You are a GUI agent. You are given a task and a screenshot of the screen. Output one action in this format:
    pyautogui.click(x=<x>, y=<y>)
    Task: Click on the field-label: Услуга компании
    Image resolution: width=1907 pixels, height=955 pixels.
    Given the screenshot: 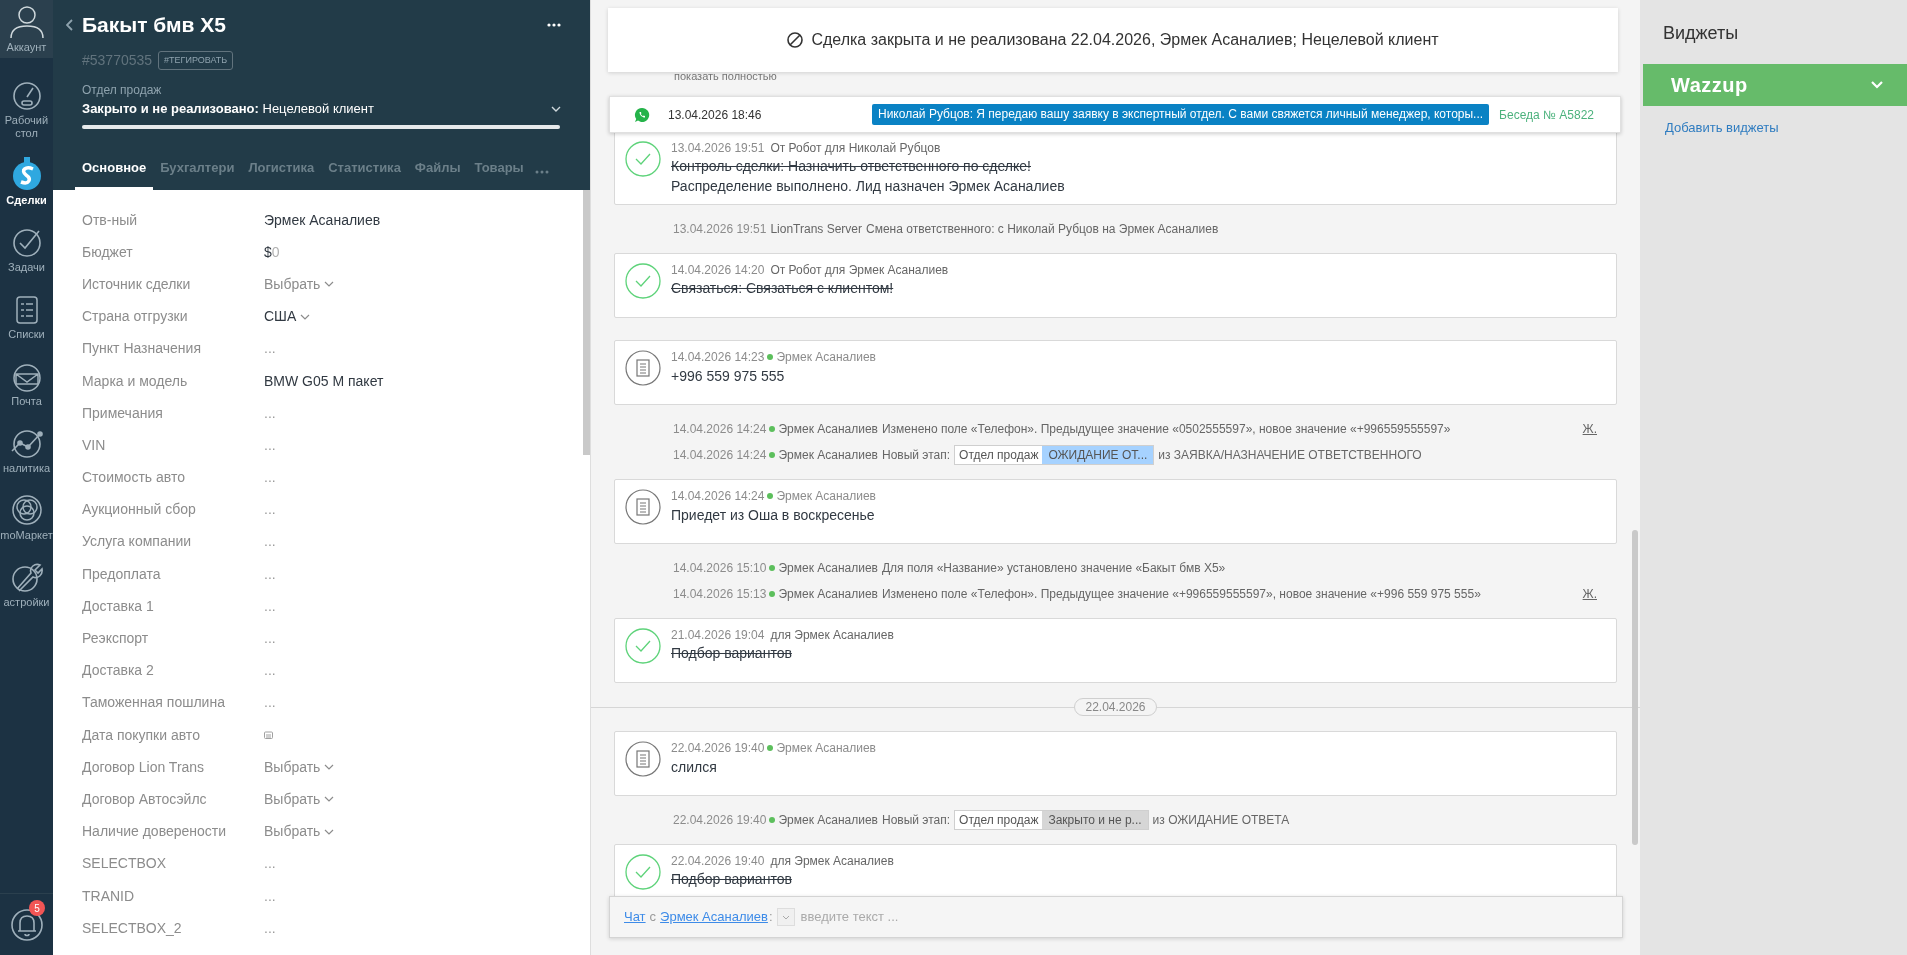 What is the action you would take?
    pyautogui.click(x=137, y=542)
    